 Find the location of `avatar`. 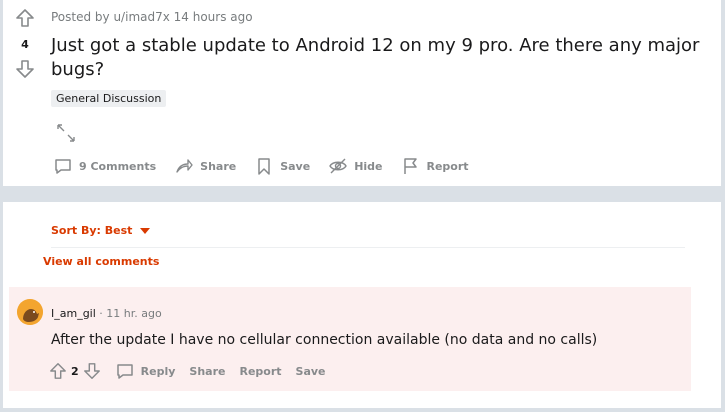

avatar is located at coordinates (30, 312).